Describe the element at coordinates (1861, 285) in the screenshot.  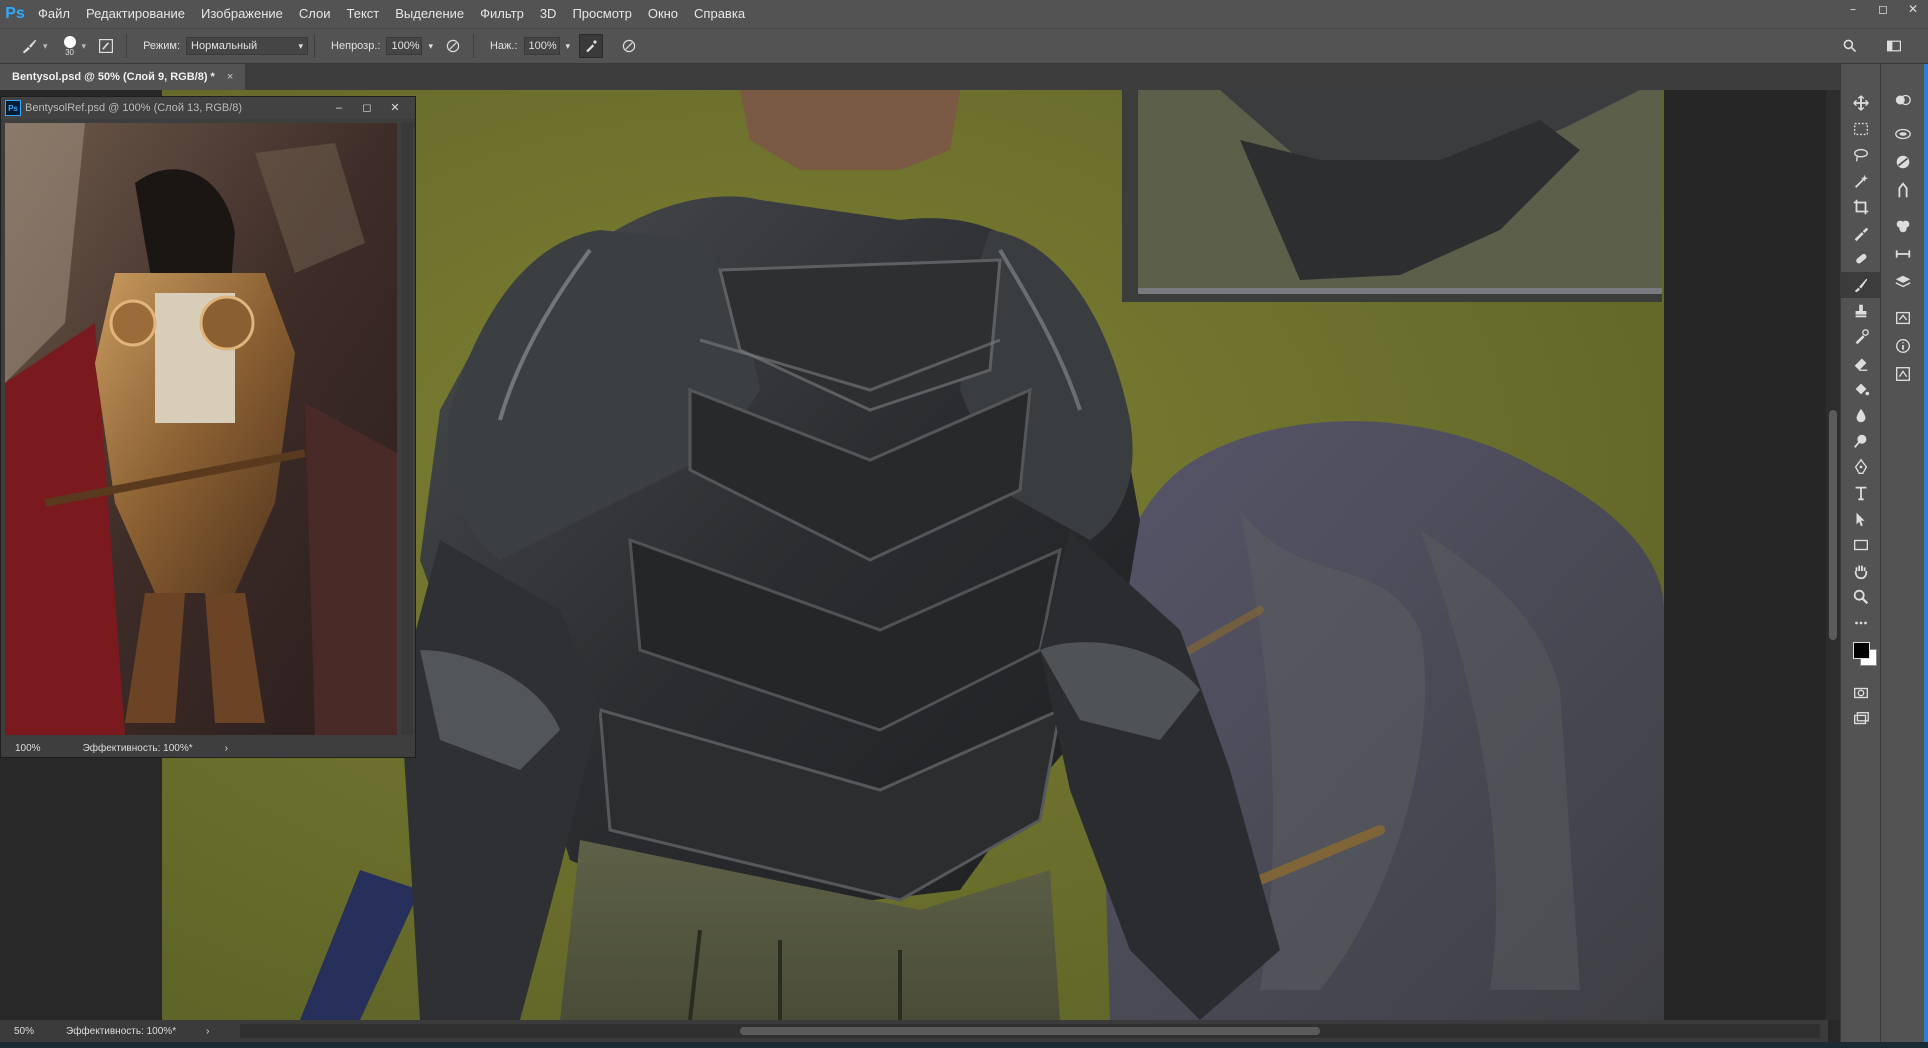
I see `brush-icon` at that location.